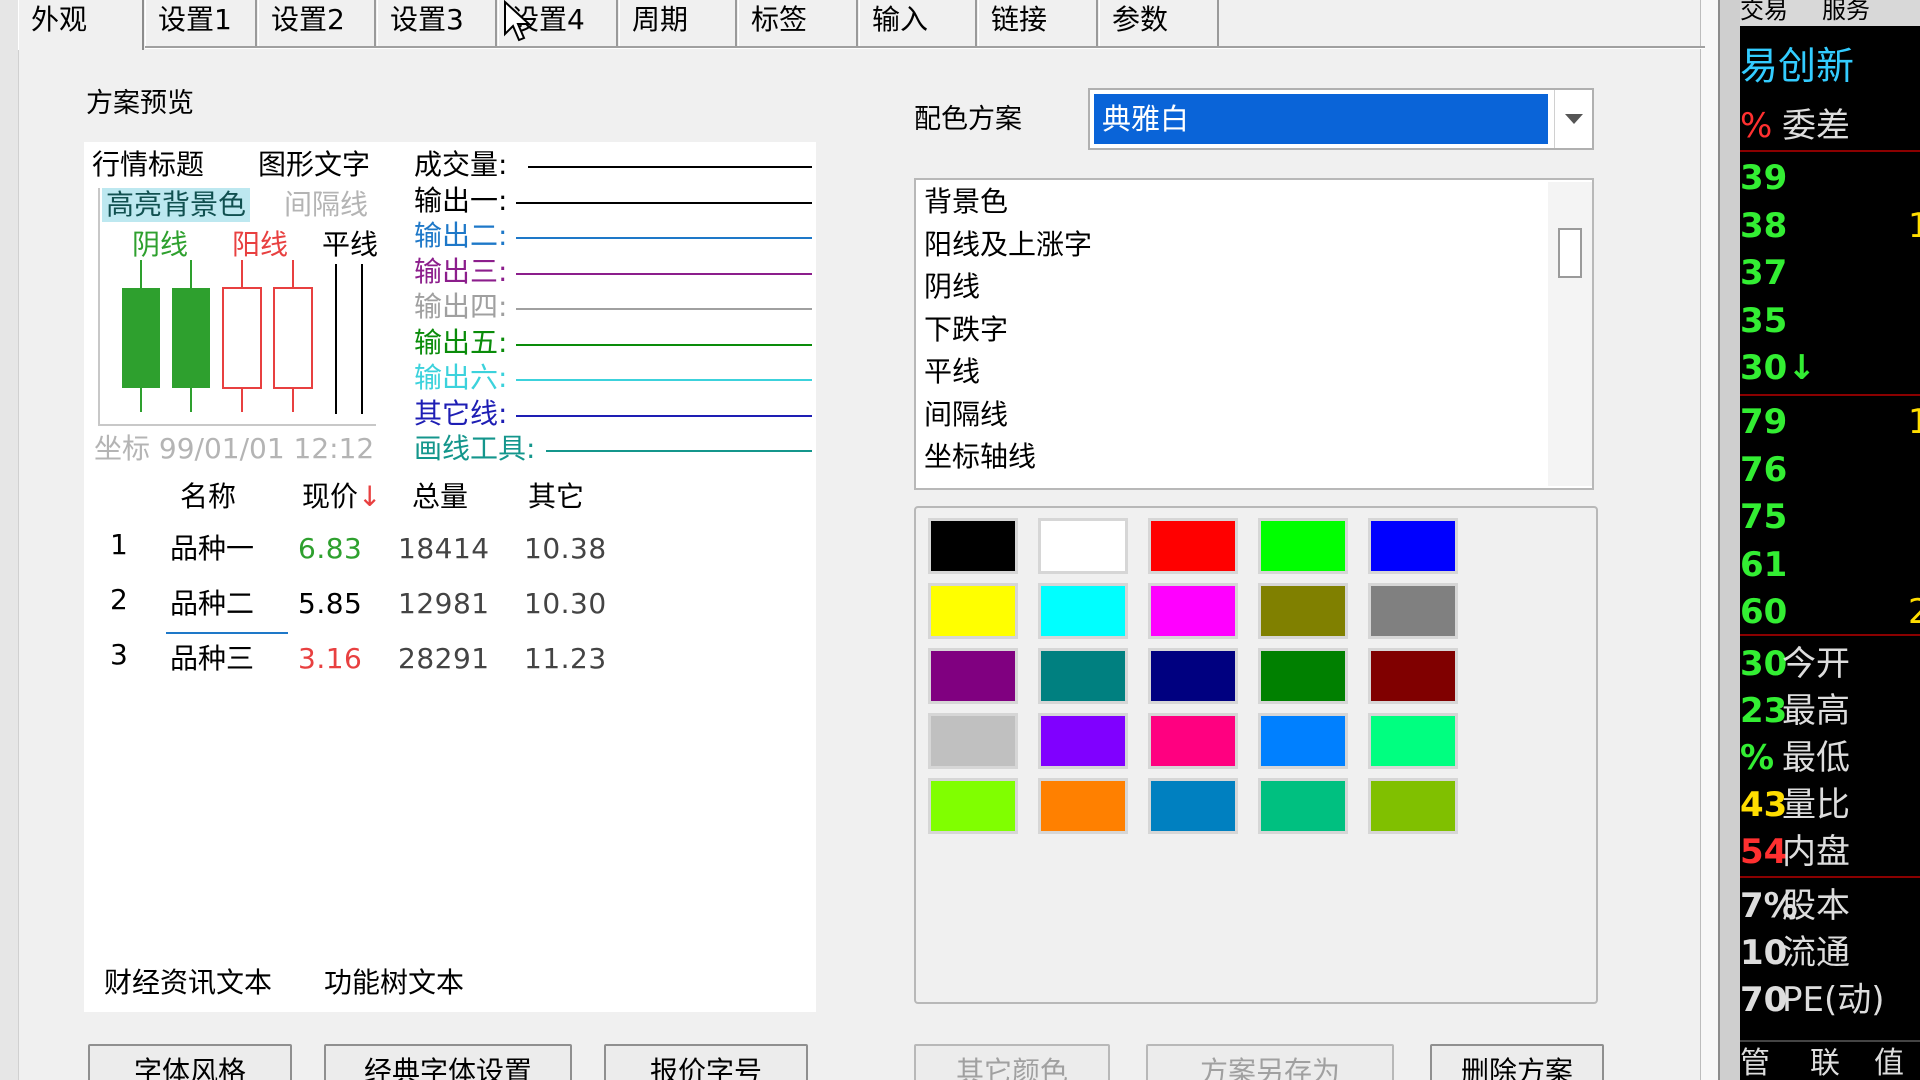  I want to click on top-tab-trade: 交易, so click(1764, 15).